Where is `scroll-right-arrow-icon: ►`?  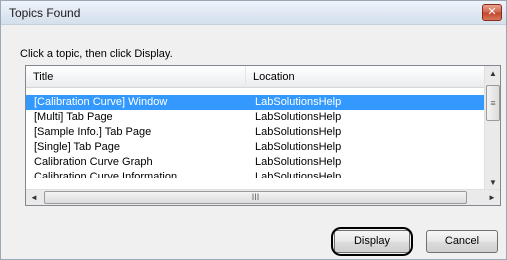
scroll-right-arrow-icon: ► is located at coordinates (492, 197).